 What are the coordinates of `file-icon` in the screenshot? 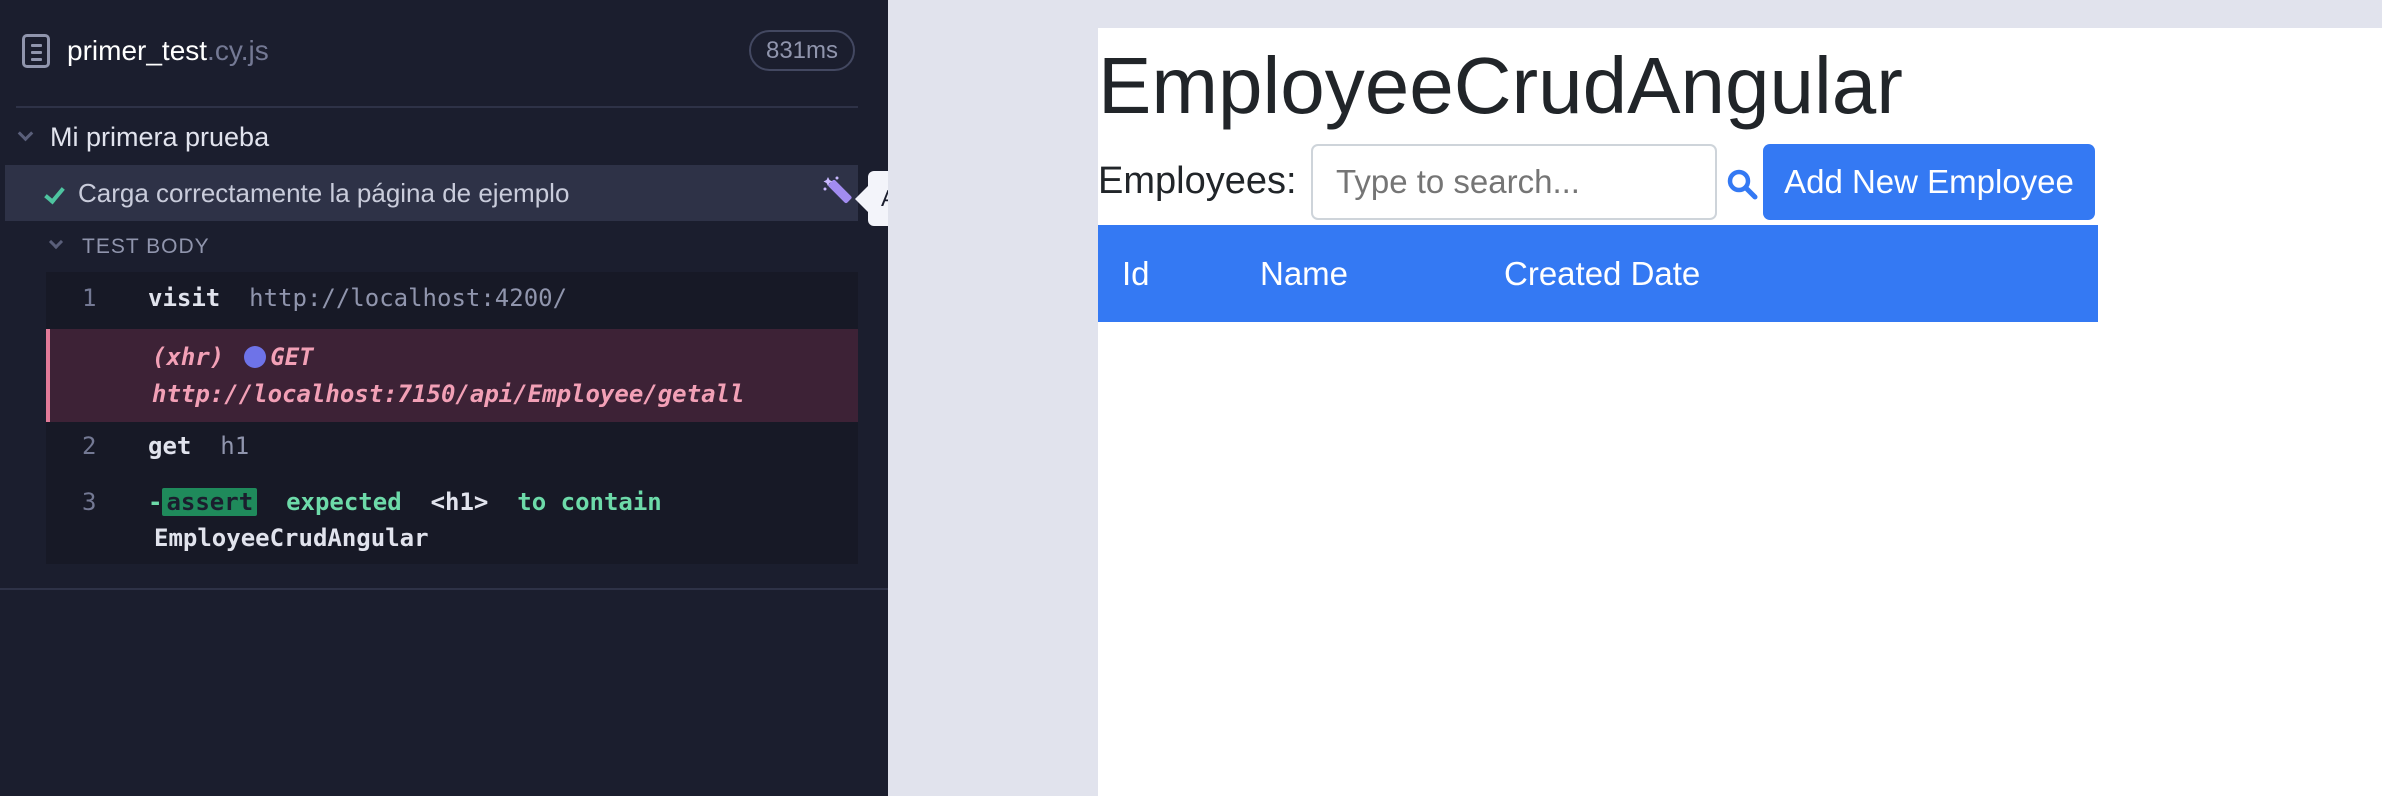 It's located at (36, 51).